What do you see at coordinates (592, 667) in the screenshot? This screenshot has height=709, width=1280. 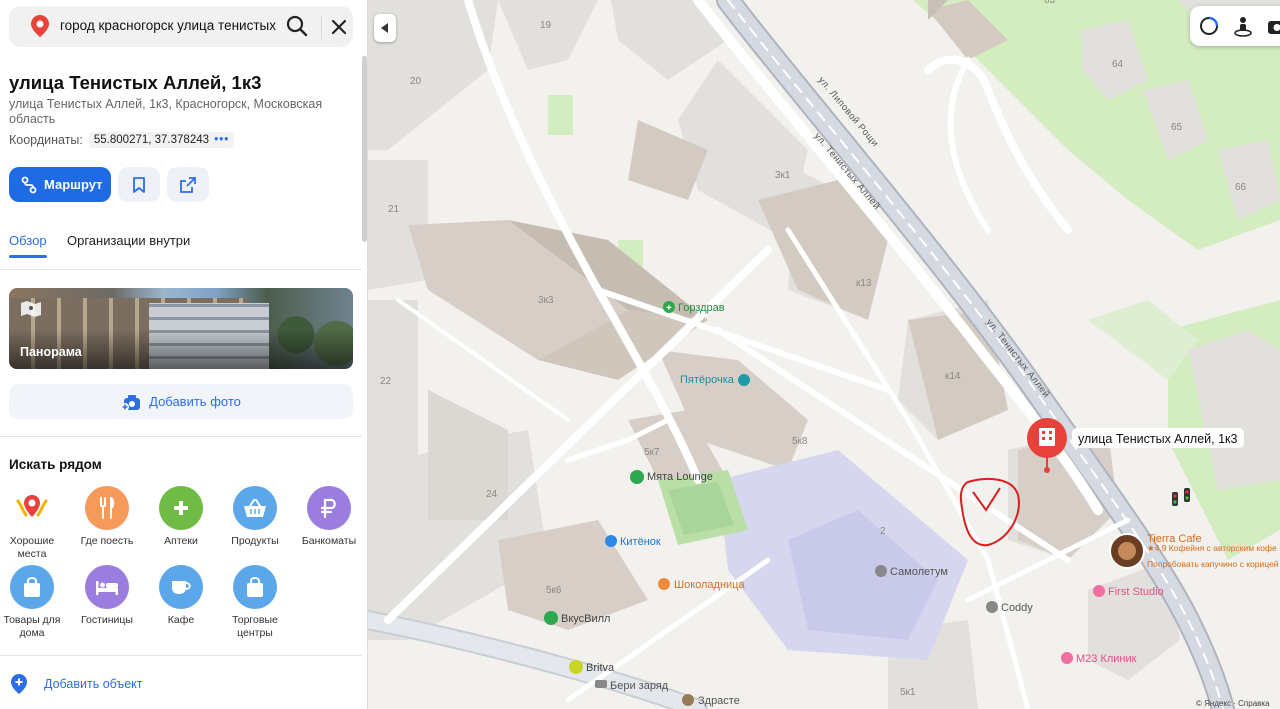 I see `poi-britva: Britva` at bounding box center [592, 667].